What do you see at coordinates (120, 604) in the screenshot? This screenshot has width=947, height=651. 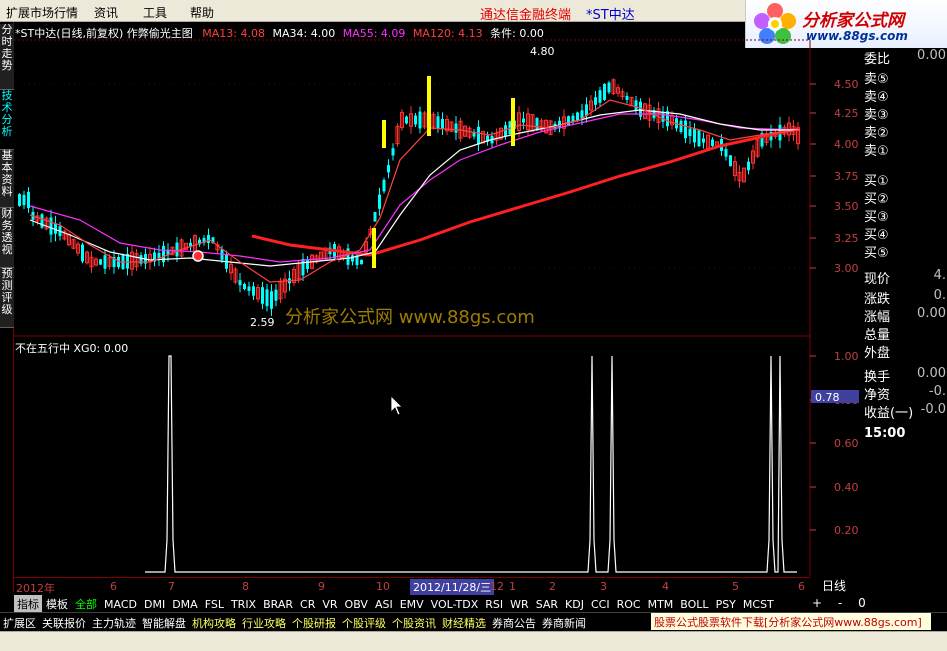 I see `indicator-macd: MACD` at bounding box center [120, 604].